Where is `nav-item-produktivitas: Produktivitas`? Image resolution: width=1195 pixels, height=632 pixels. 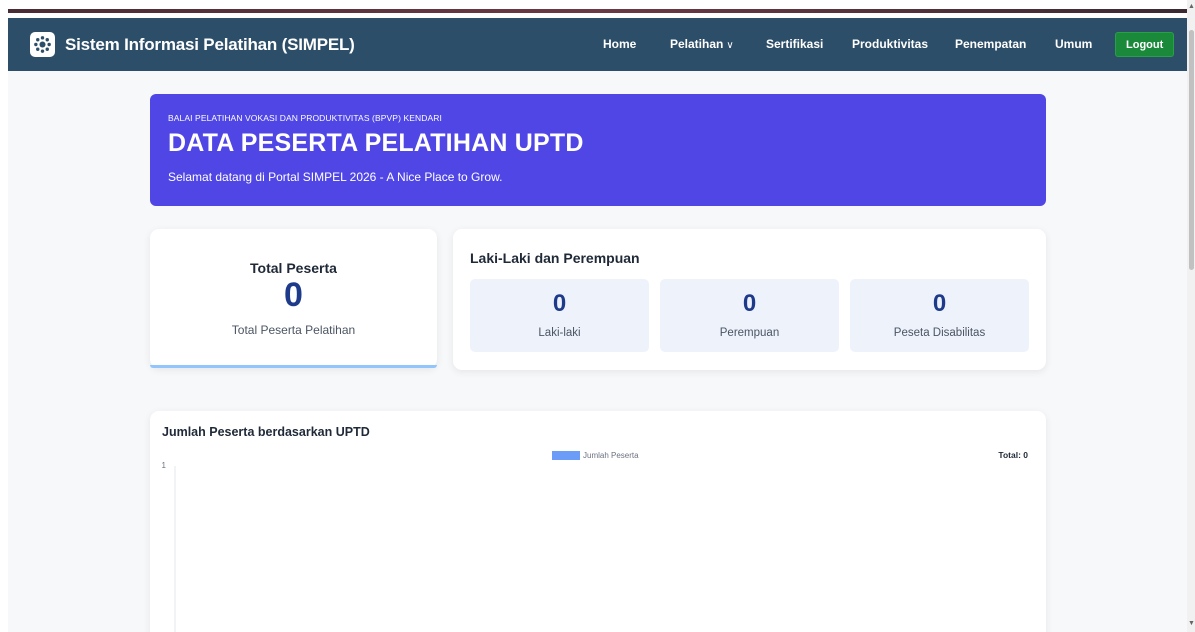 nav-item-produktivitas: Produktivitas is located at coordinates (890, 44).